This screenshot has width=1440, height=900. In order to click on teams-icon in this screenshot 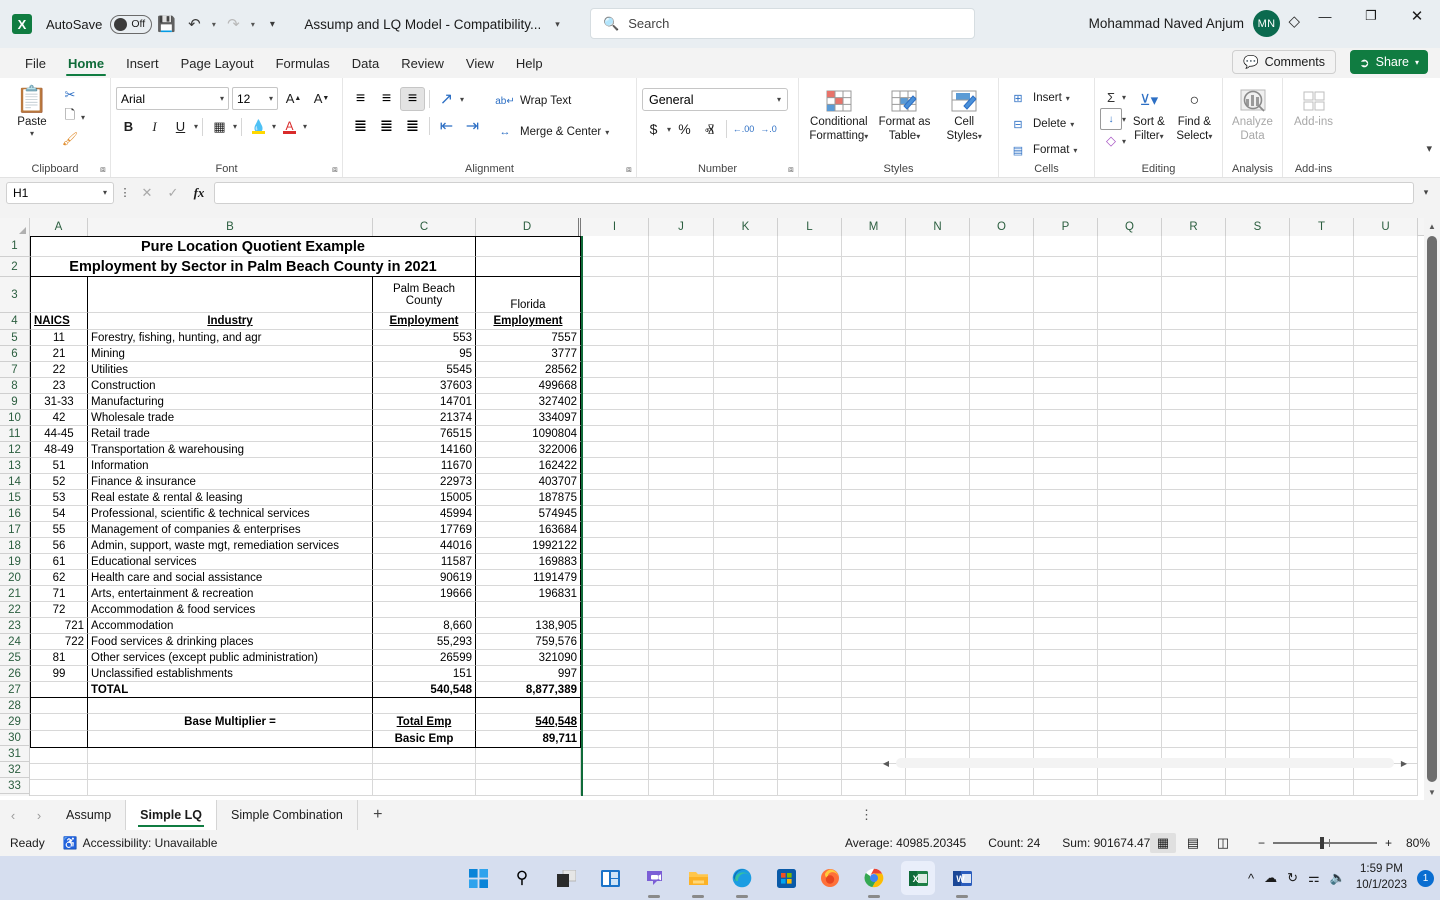, I will do `click(654, 879)`.